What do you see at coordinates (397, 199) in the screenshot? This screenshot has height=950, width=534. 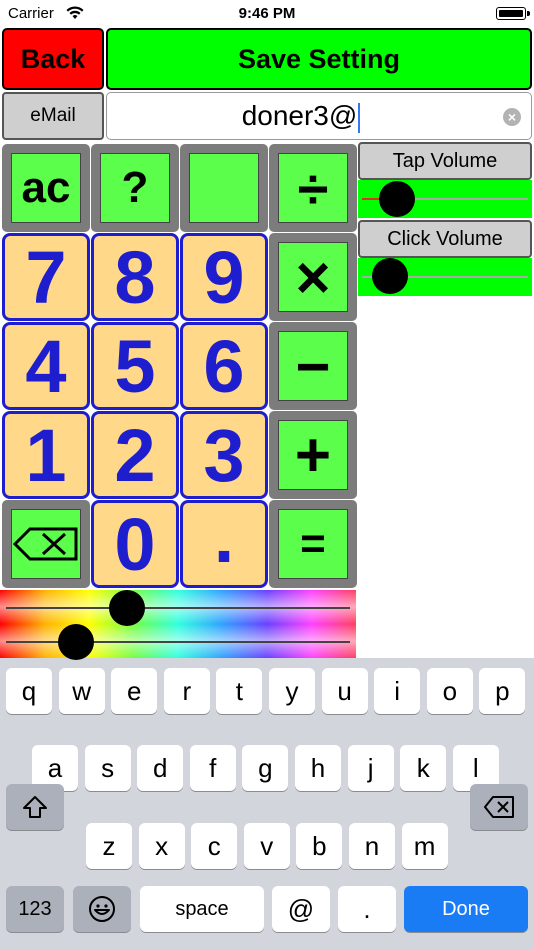 I see `tap-volume-thumb` at bounding box center [397, 199].